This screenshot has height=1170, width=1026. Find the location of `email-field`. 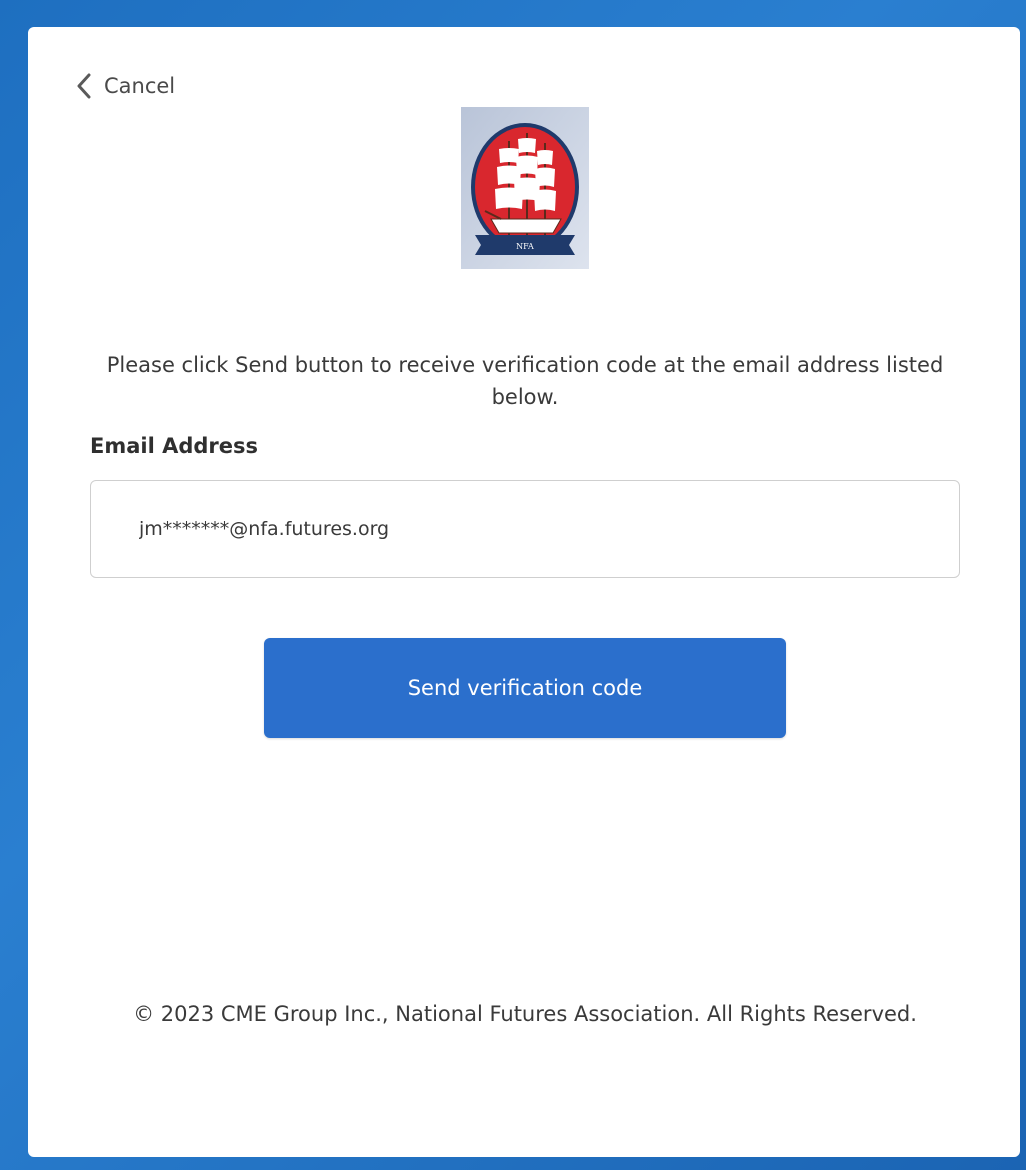

email-field is located at coordinates (529, 529).